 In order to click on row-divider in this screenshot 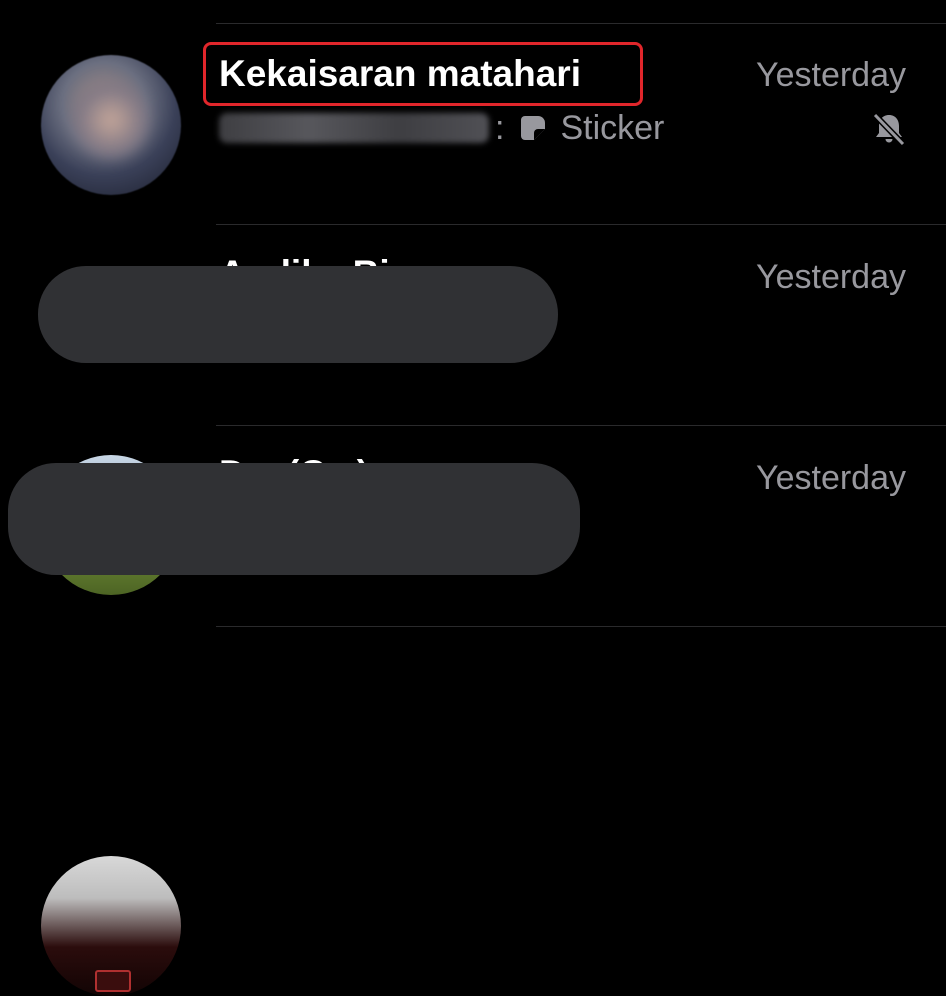, I will do `click(581, 626)`.